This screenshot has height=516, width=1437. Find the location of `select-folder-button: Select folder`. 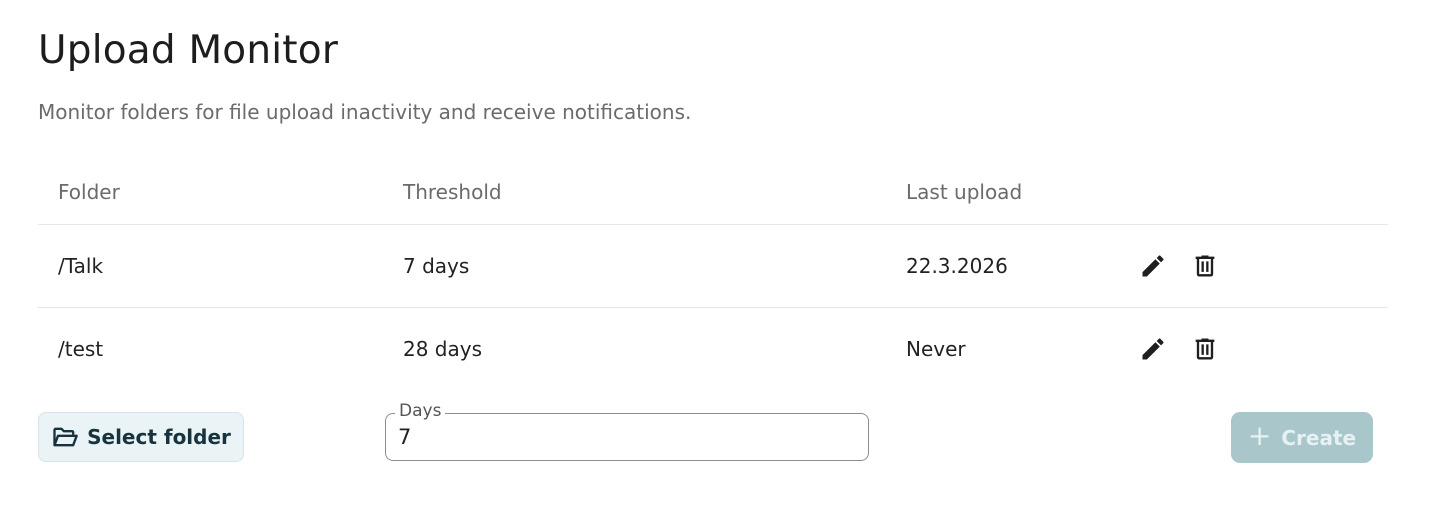

select-folder-button: Select folder is located at coordinates (141, 437).